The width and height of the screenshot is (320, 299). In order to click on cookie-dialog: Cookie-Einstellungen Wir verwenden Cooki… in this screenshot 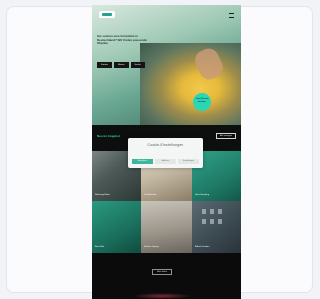, I will do `click(165, 153)`.